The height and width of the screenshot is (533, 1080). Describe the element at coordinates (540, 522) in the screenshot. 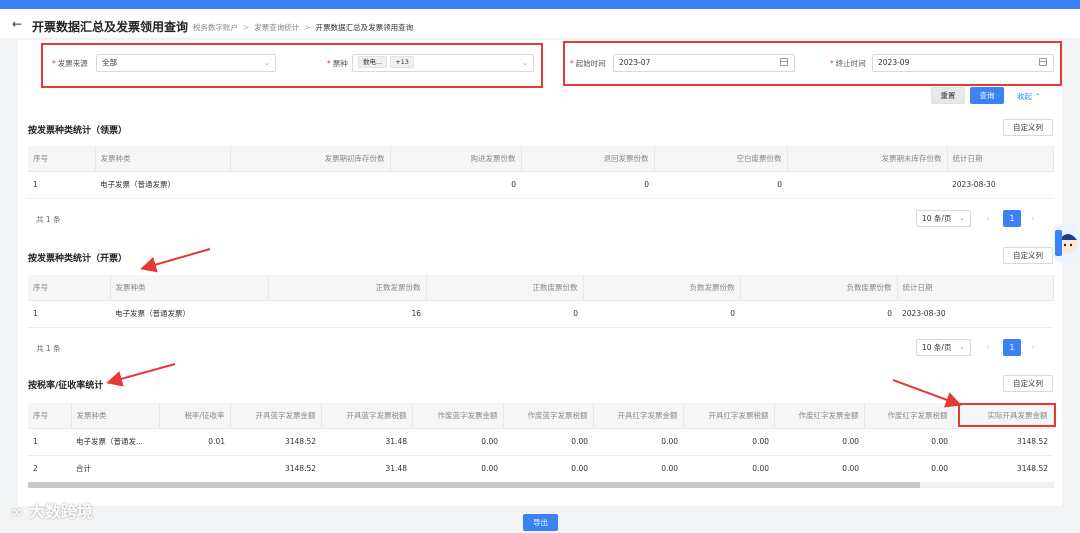

I see `export-button: 导出` at that location.